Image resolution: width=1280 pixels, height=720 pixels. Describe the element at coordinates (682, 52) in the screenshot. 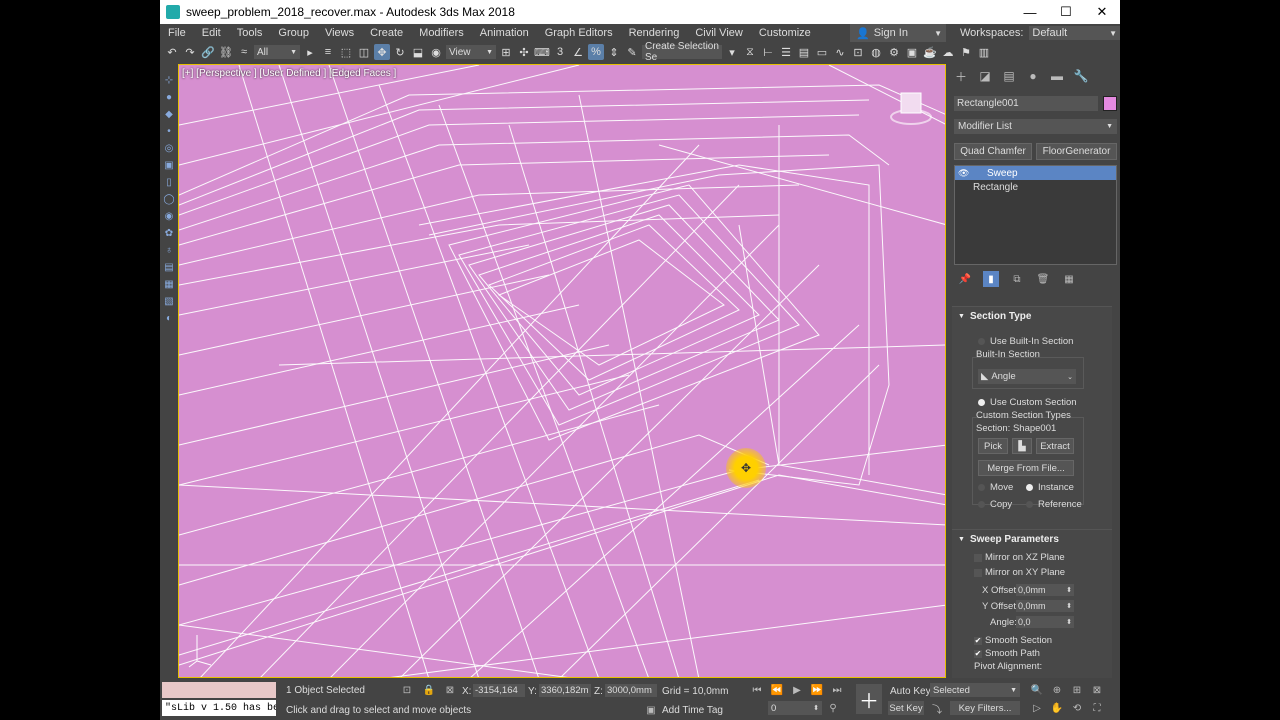

I see `named-selection-select: Create Selection Se` at that location.